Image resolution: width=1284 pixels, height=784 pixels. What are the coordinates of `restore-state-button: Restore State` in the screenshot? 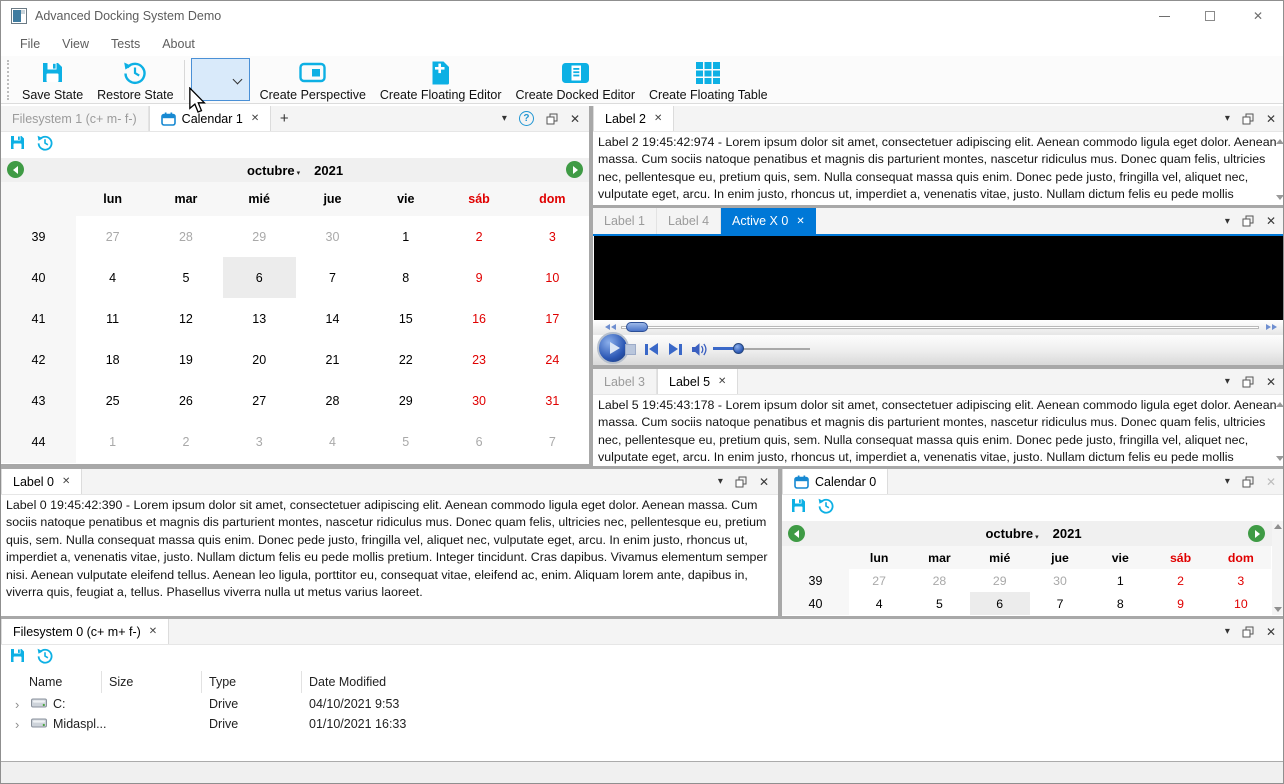 It's located at (135, 80).